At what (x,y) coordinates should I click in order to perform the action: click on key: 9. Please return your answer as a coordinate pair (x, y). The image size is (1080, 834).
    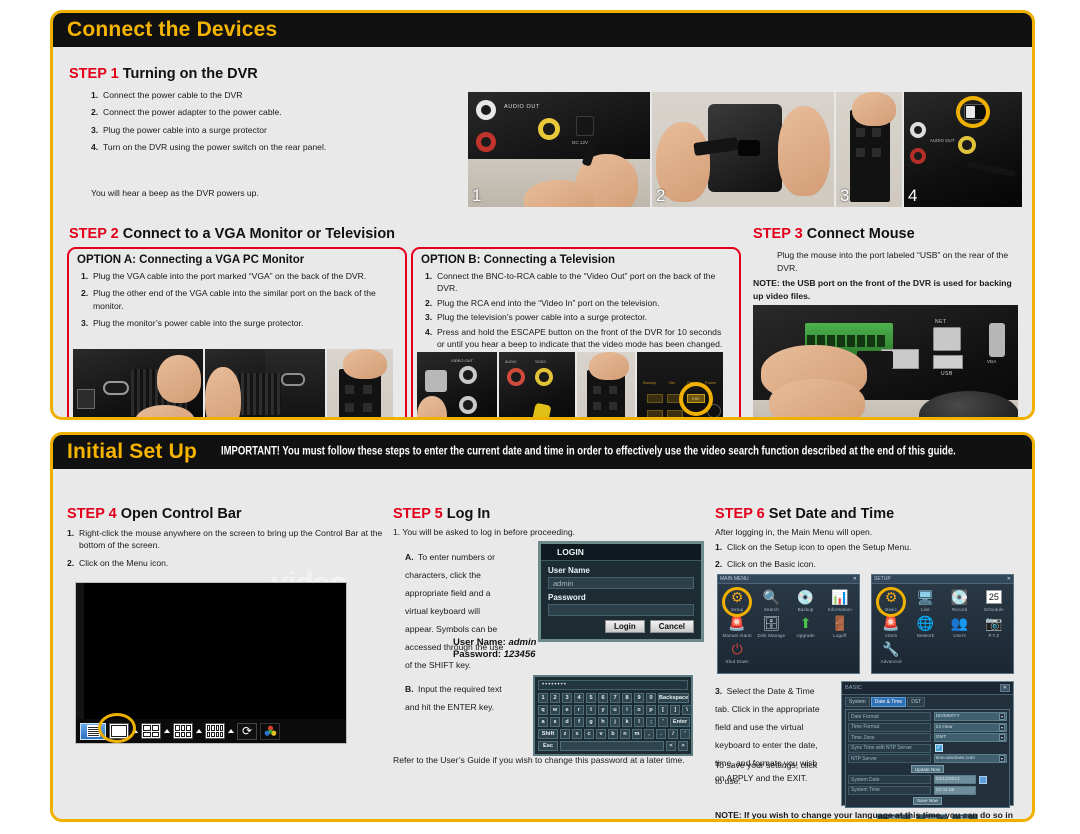
    Looking at the image, I should click on (639, 698).